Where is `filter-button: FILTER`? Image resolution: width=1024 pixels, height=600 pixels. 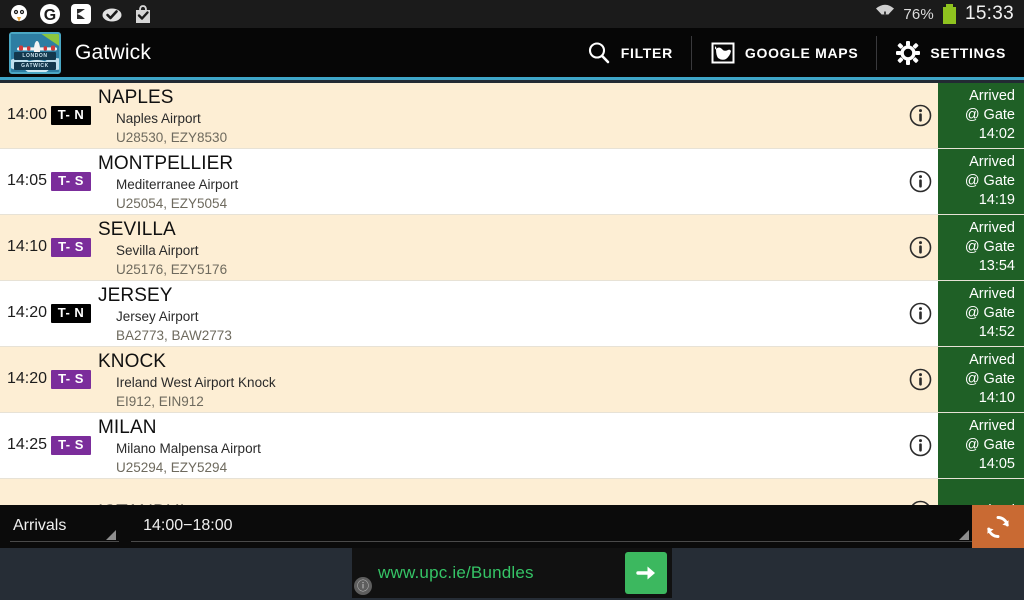 filter-button: FILTER is located at coordinates (629, 53).